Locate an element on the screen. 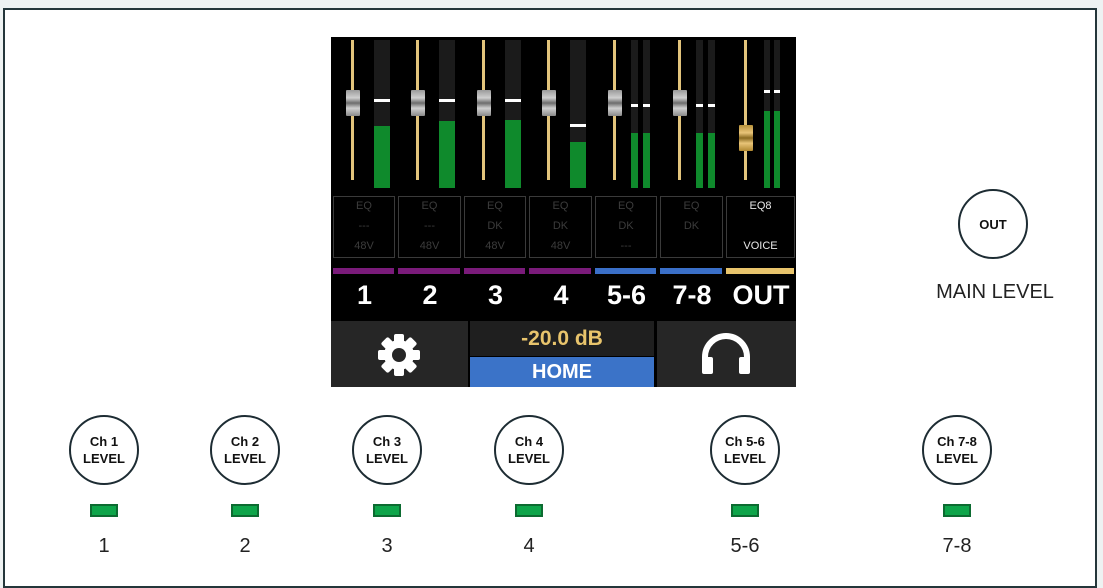  channel-info-box: EQ DK is located at coordinates (691, 227).